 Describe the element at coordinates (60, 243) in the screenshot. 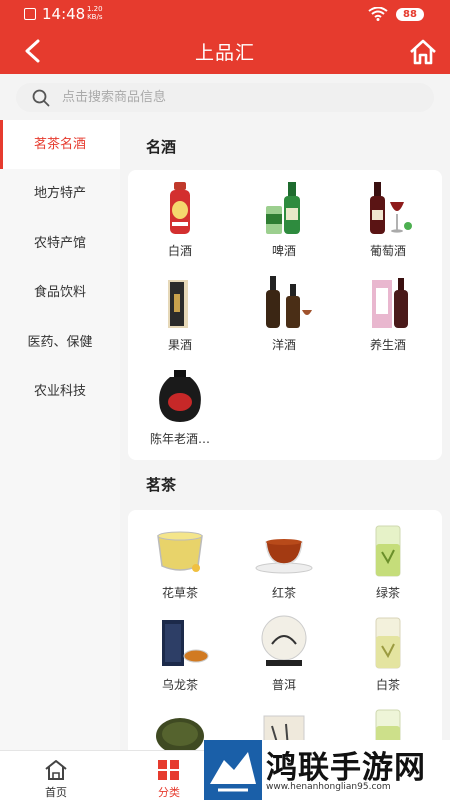

I see `sidebar-item-agri-products: 农特产馆` at that location.